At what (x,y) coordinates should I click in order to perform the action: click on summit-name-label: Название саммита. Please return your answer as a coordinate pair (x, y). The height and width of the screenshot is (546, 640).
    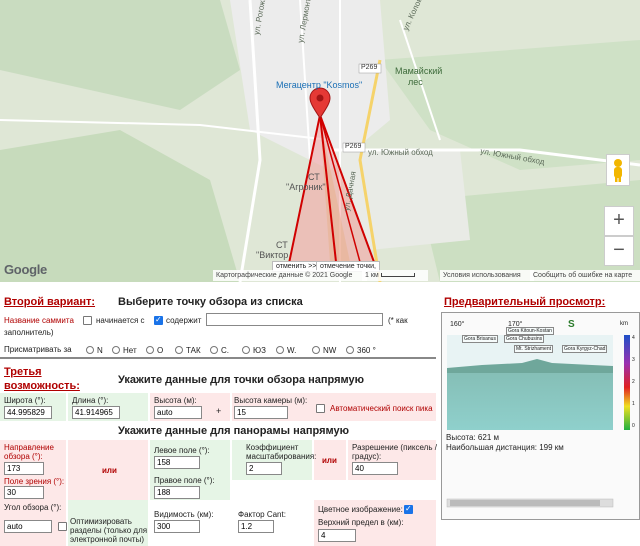
    Looking at the image, I should click on (39, 320).